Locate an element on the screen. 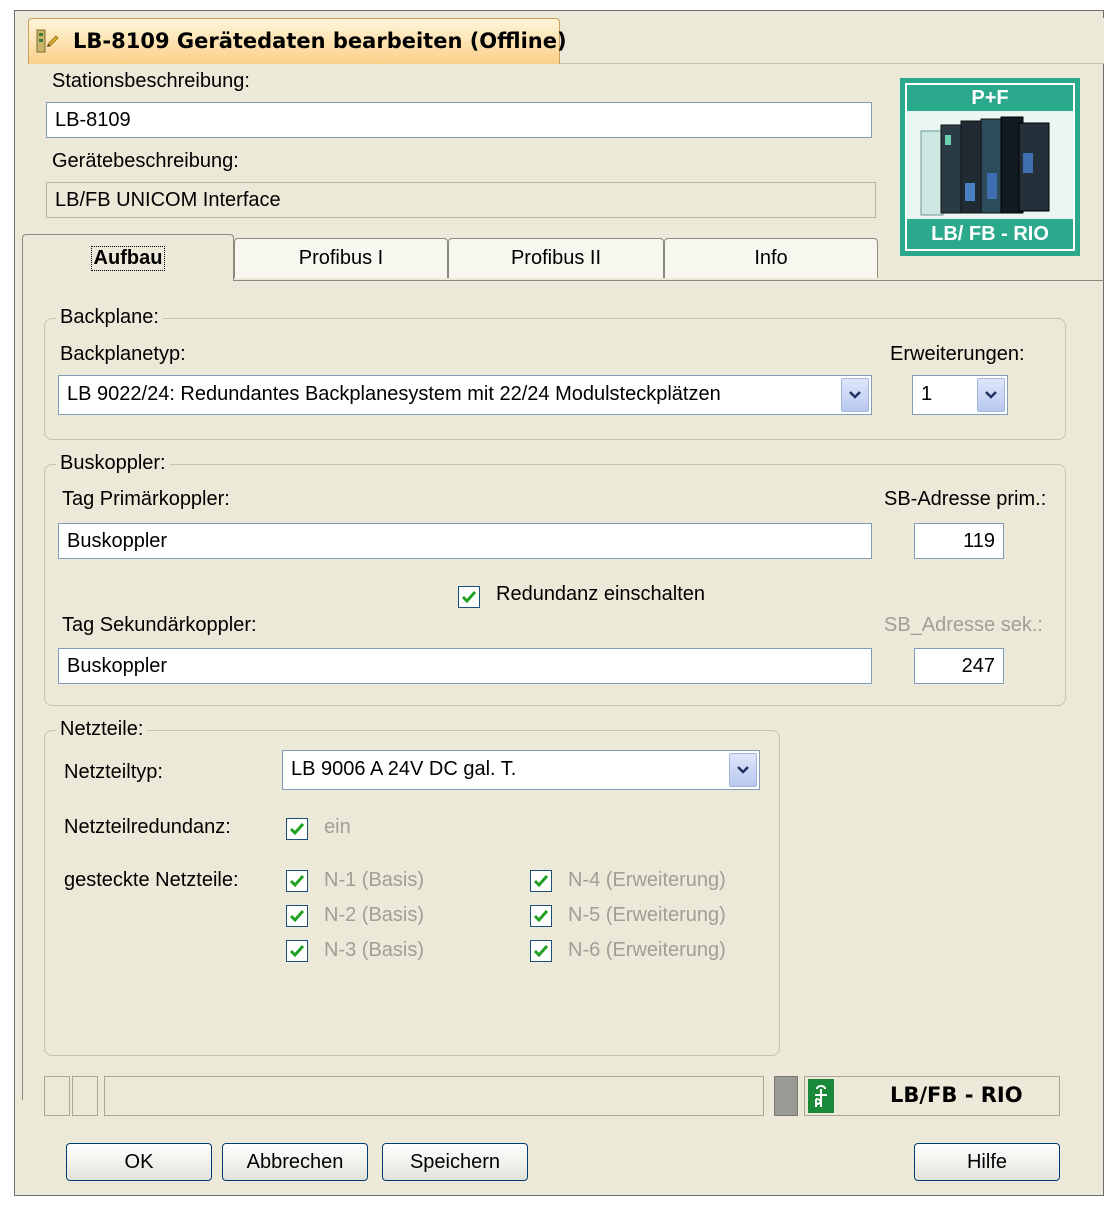 The height and width of the screenshot is (1205, 1112). cancel-button: Abbrechen is located at coordinates (295, 1162).